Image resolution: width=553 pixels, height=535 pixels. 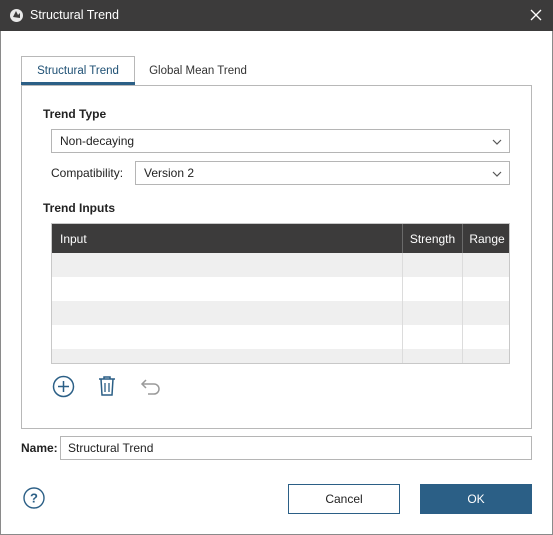 What do you see at coordinates (322, 173) in the screenshot?
I see `compatibility-select: Version 2` at bounding box center [322, 173].